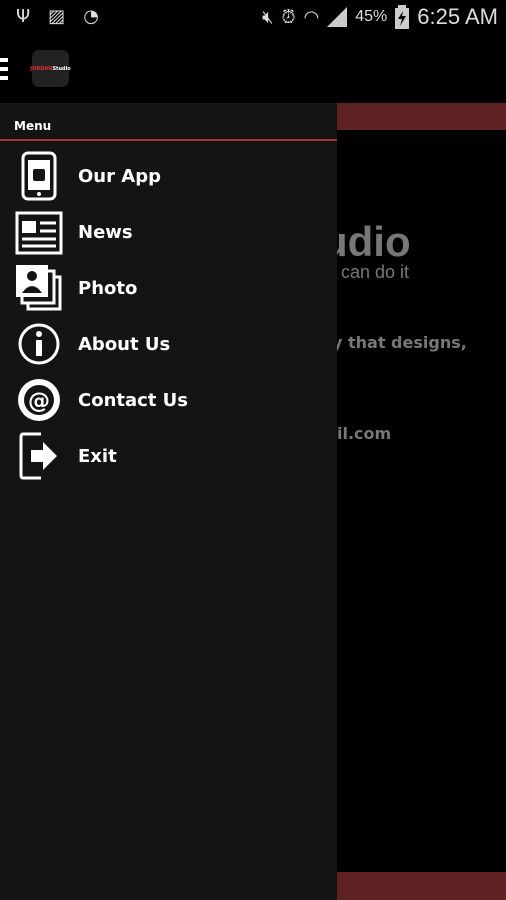  I want to click on content-body: y that designs,, so click(399, 342).